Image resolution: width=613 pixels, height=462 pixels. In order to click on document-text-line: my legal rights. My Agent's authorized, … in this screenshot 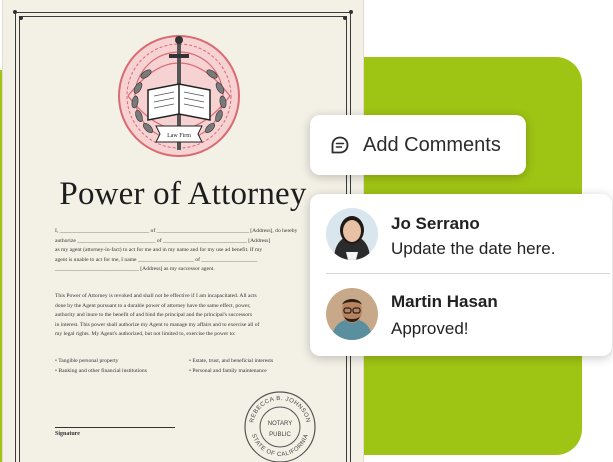, I will do `click(145, 334)`.